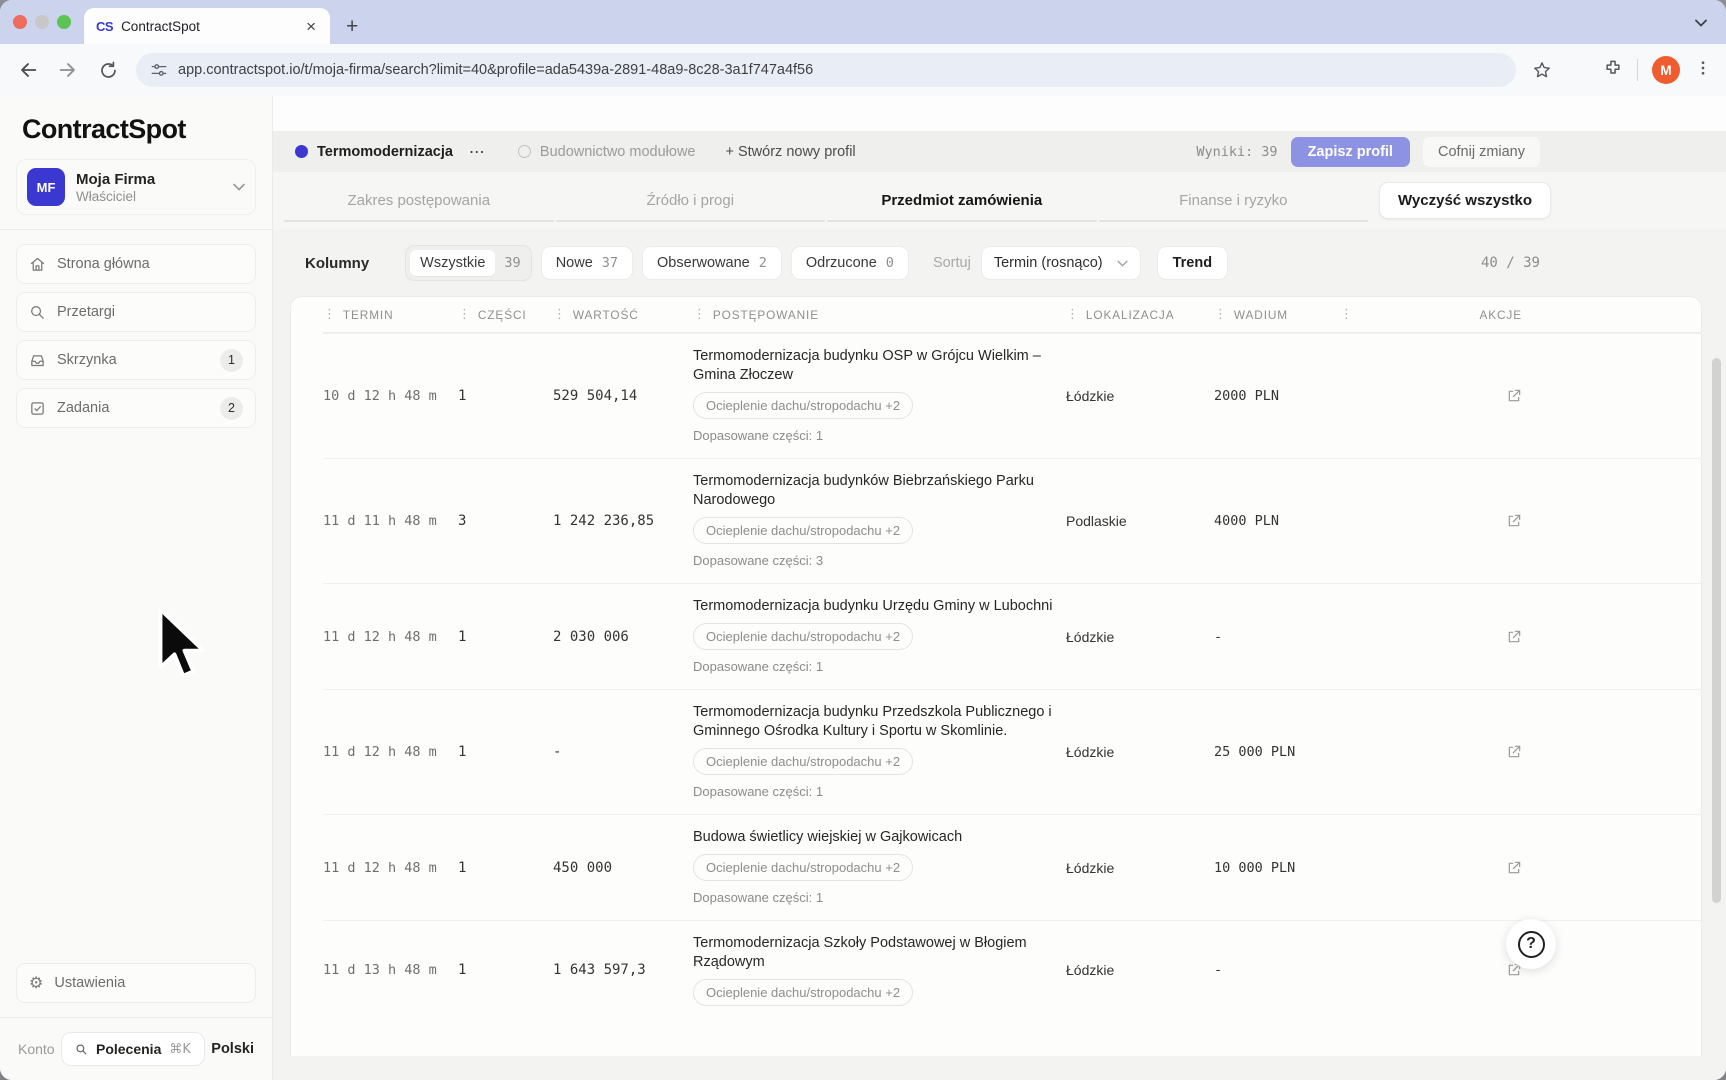 The image size is (1726, 1080). Describe the element at coordinates (159, 70) in the screenshot. I see `site-settings-icon` at that location.